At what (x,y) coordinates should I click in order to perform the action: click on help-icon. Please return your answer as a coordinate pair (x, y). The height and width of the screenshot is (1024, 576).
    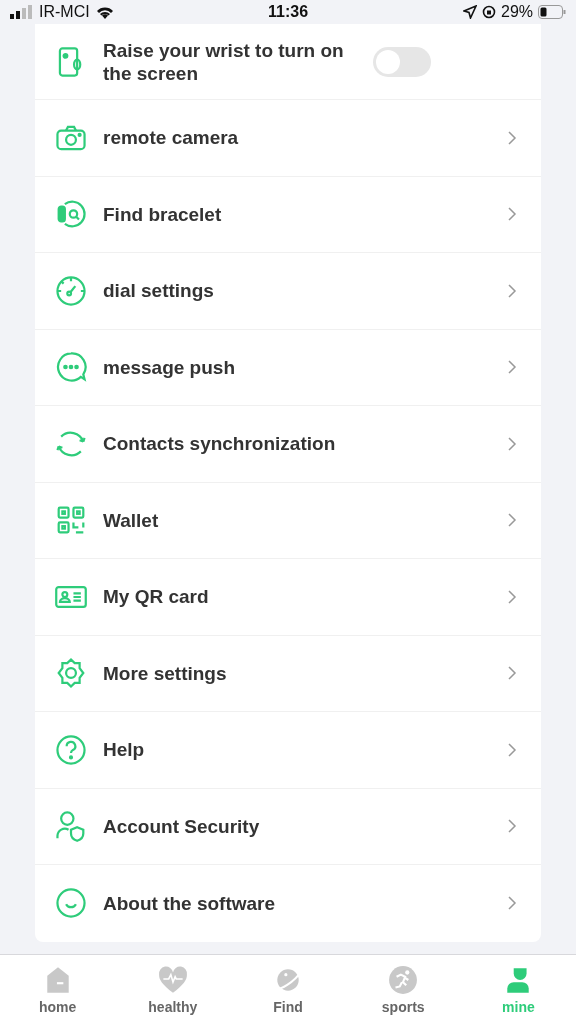
    Looking at the image, I should click on (71, 749).